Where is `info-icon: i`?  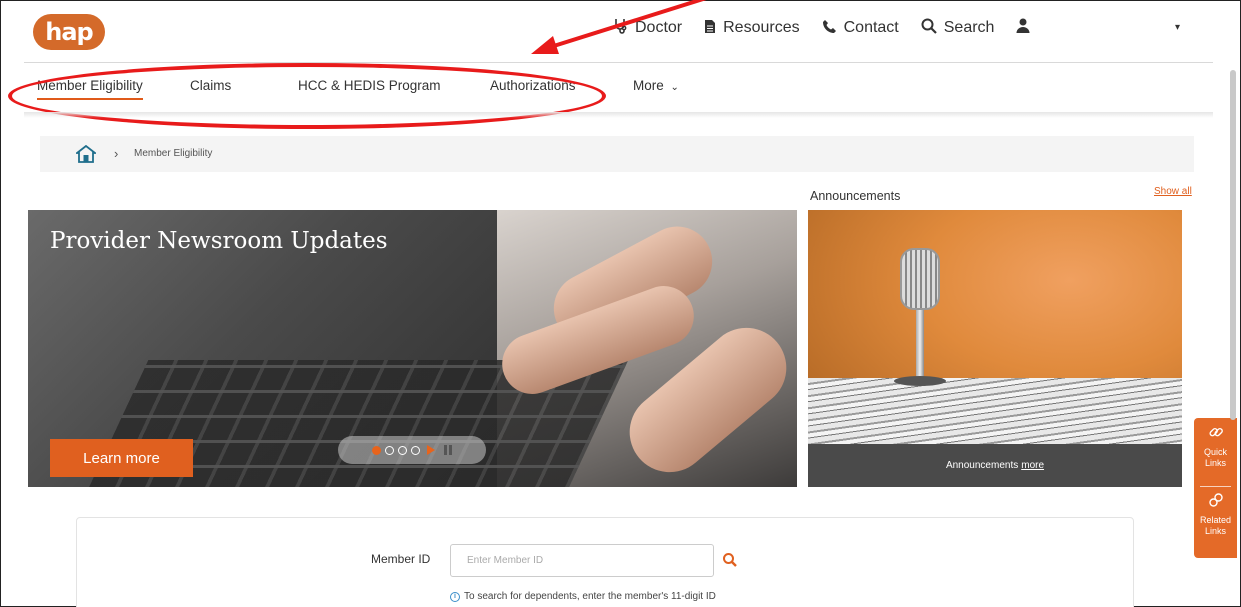
info-icon: i is located at coordinates (455, 596).